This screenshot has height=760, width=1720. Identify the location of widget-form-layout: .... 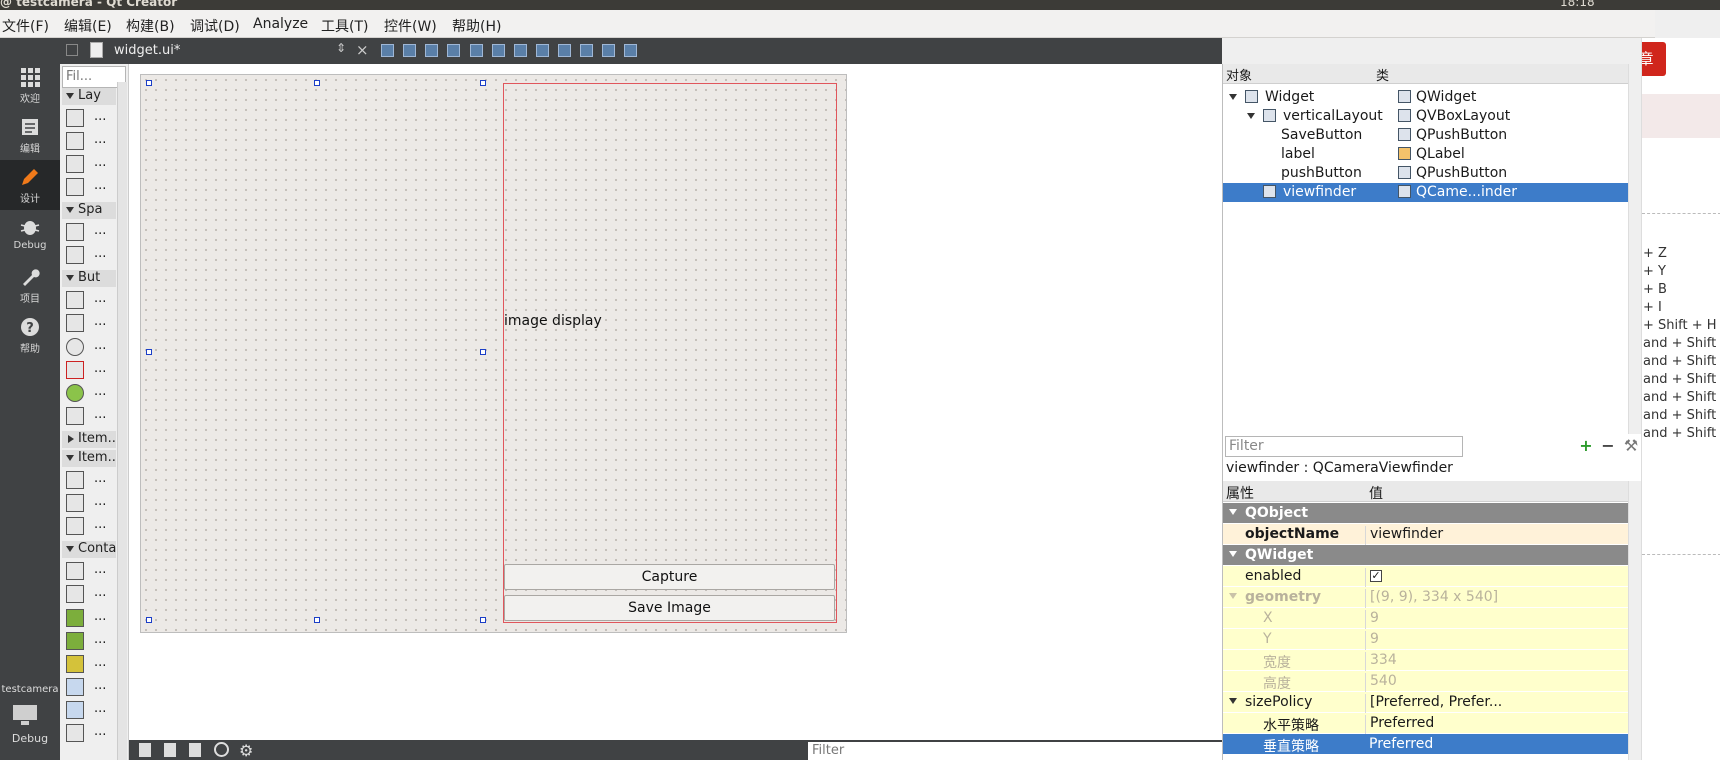
(93, 187).